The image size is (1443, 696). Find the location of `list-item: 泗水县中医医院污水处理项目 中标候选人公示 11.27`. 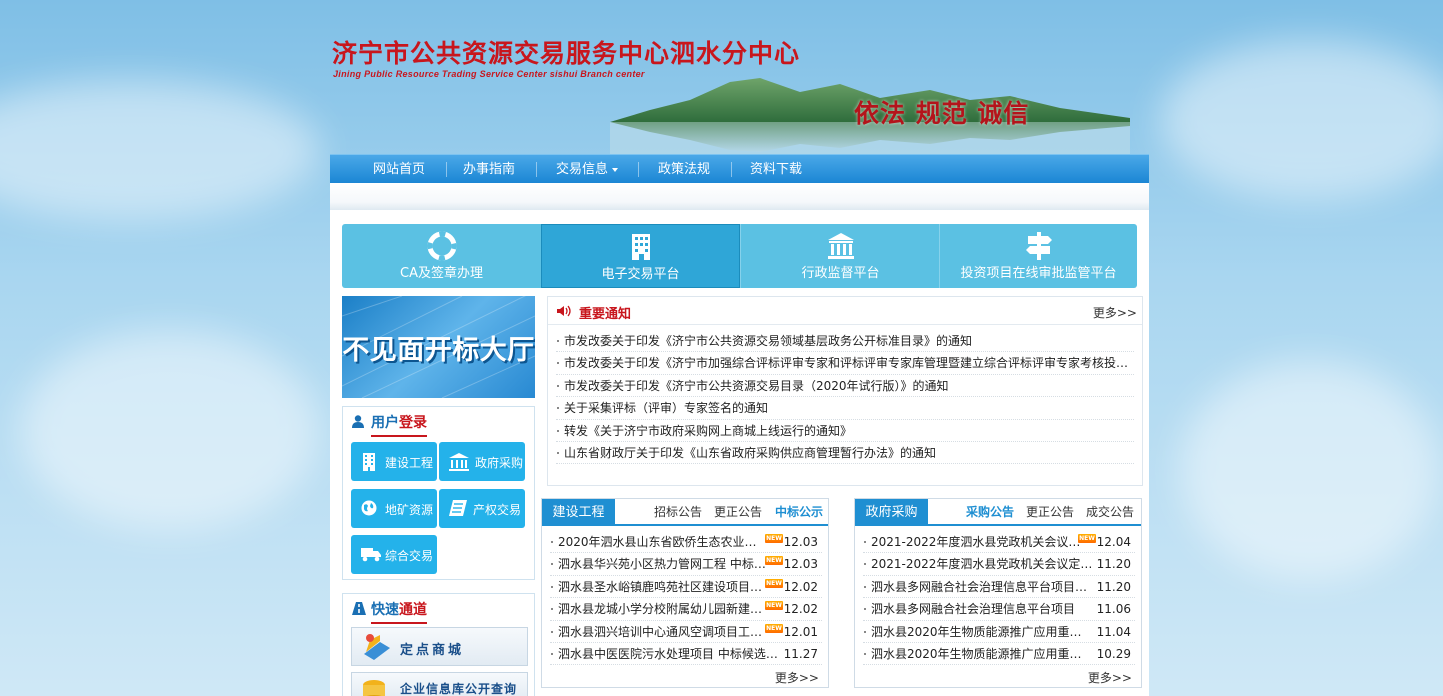

list-item: 泗水县中医医院污水处理项目 中标候选人公示 11.27 is located at coordinates (686, 654).